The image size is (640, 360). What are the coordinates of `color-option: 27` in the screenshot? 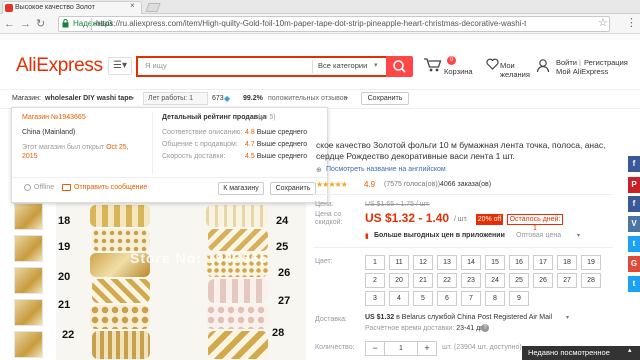 It's located at (567, 280).